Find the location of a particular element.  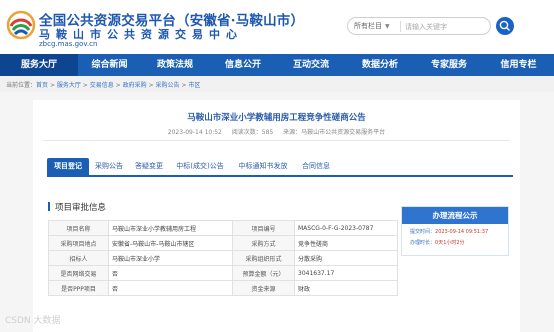

nav-item-experts: 专家服务 is located at coordinates (449, 65).